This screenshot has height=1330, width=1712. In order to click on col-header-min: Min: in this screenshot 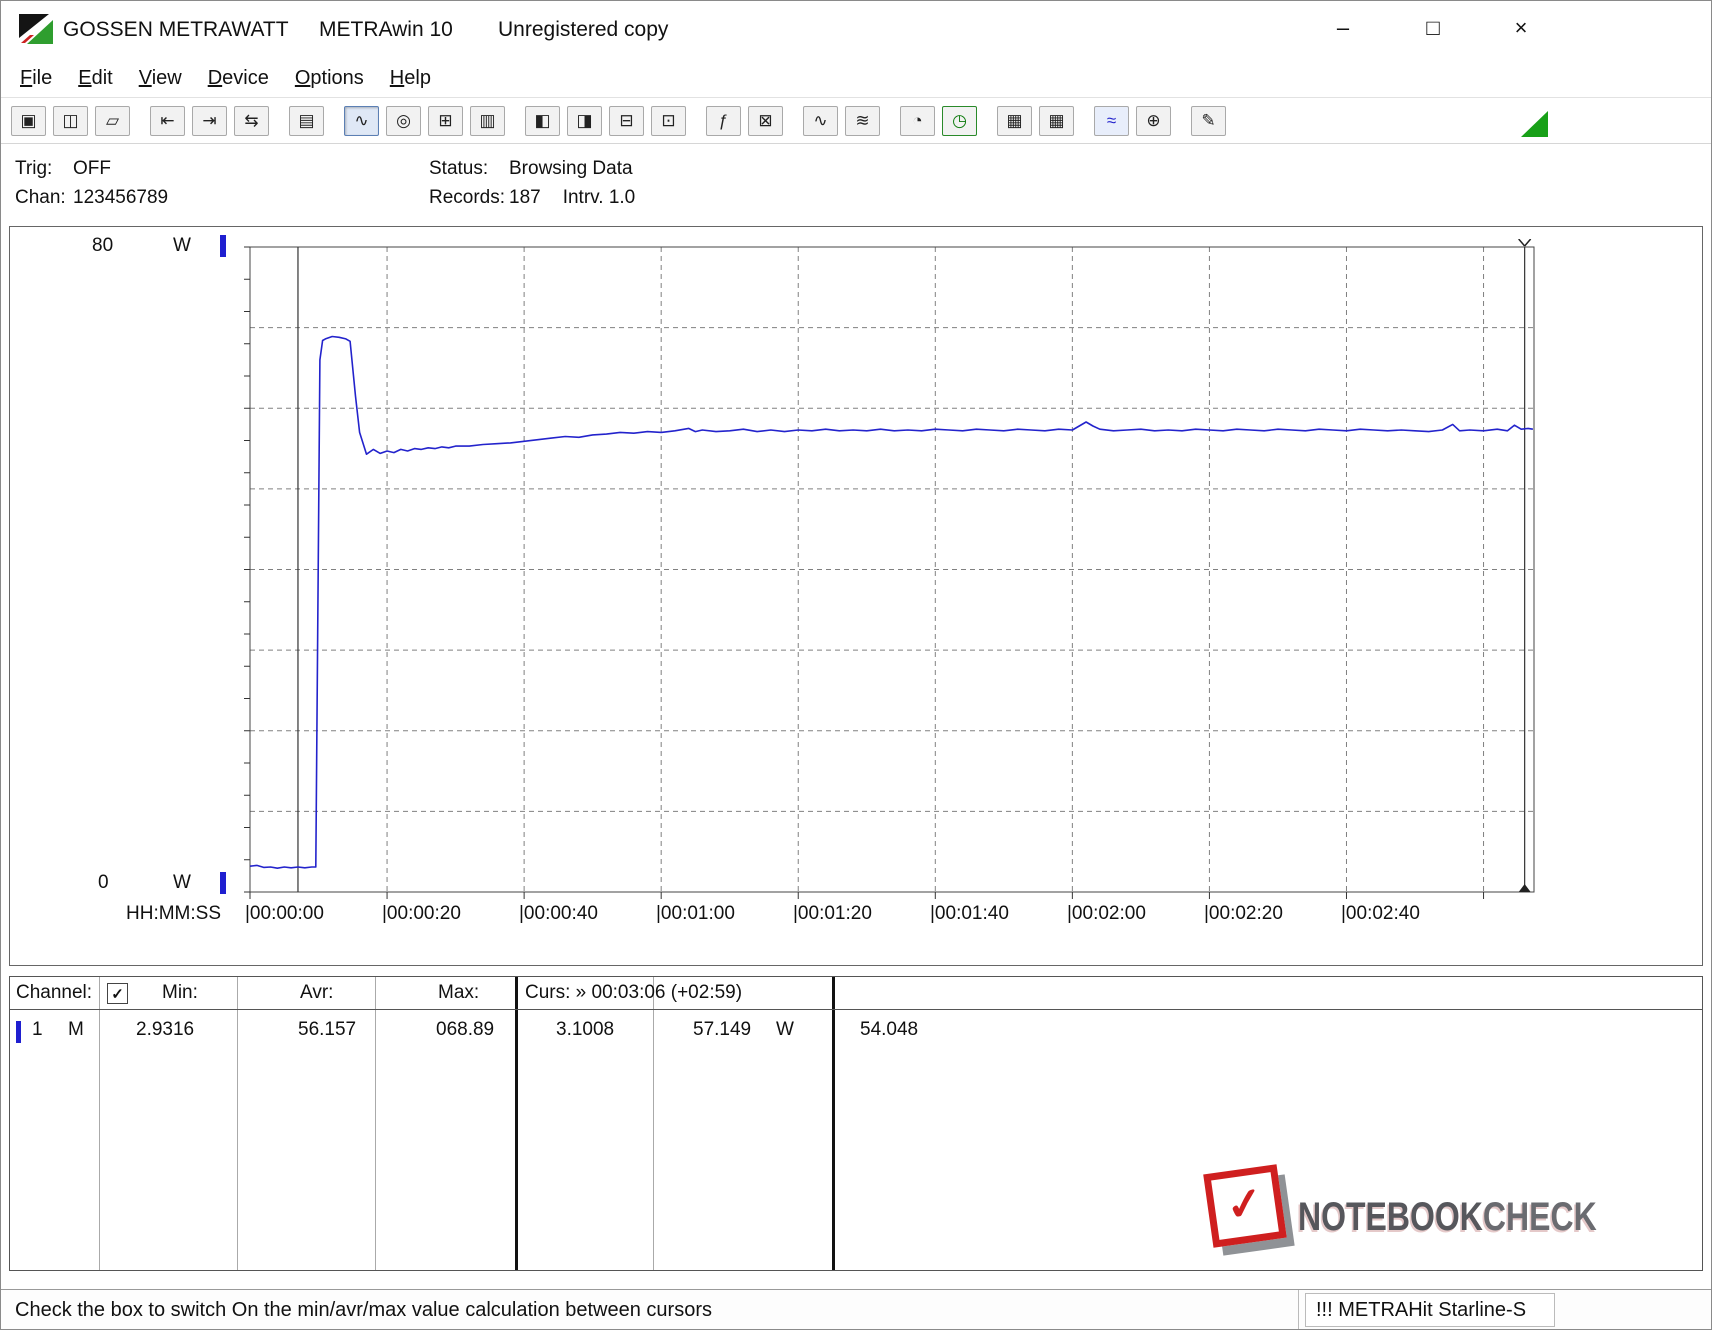, I will do `click(180, 992)`.